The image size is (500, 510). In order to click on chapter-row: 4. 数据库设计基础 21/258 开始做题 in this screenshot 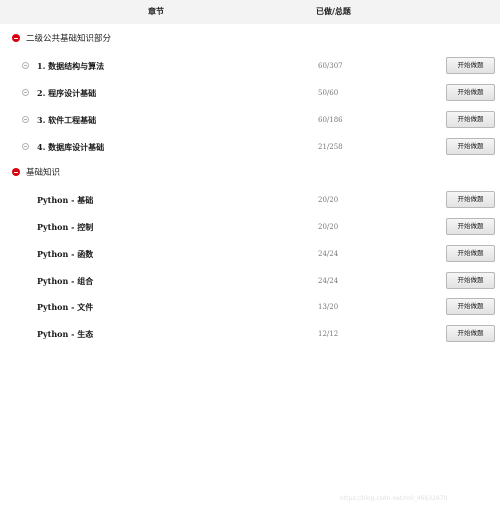, I will do `click(250, 147)`.